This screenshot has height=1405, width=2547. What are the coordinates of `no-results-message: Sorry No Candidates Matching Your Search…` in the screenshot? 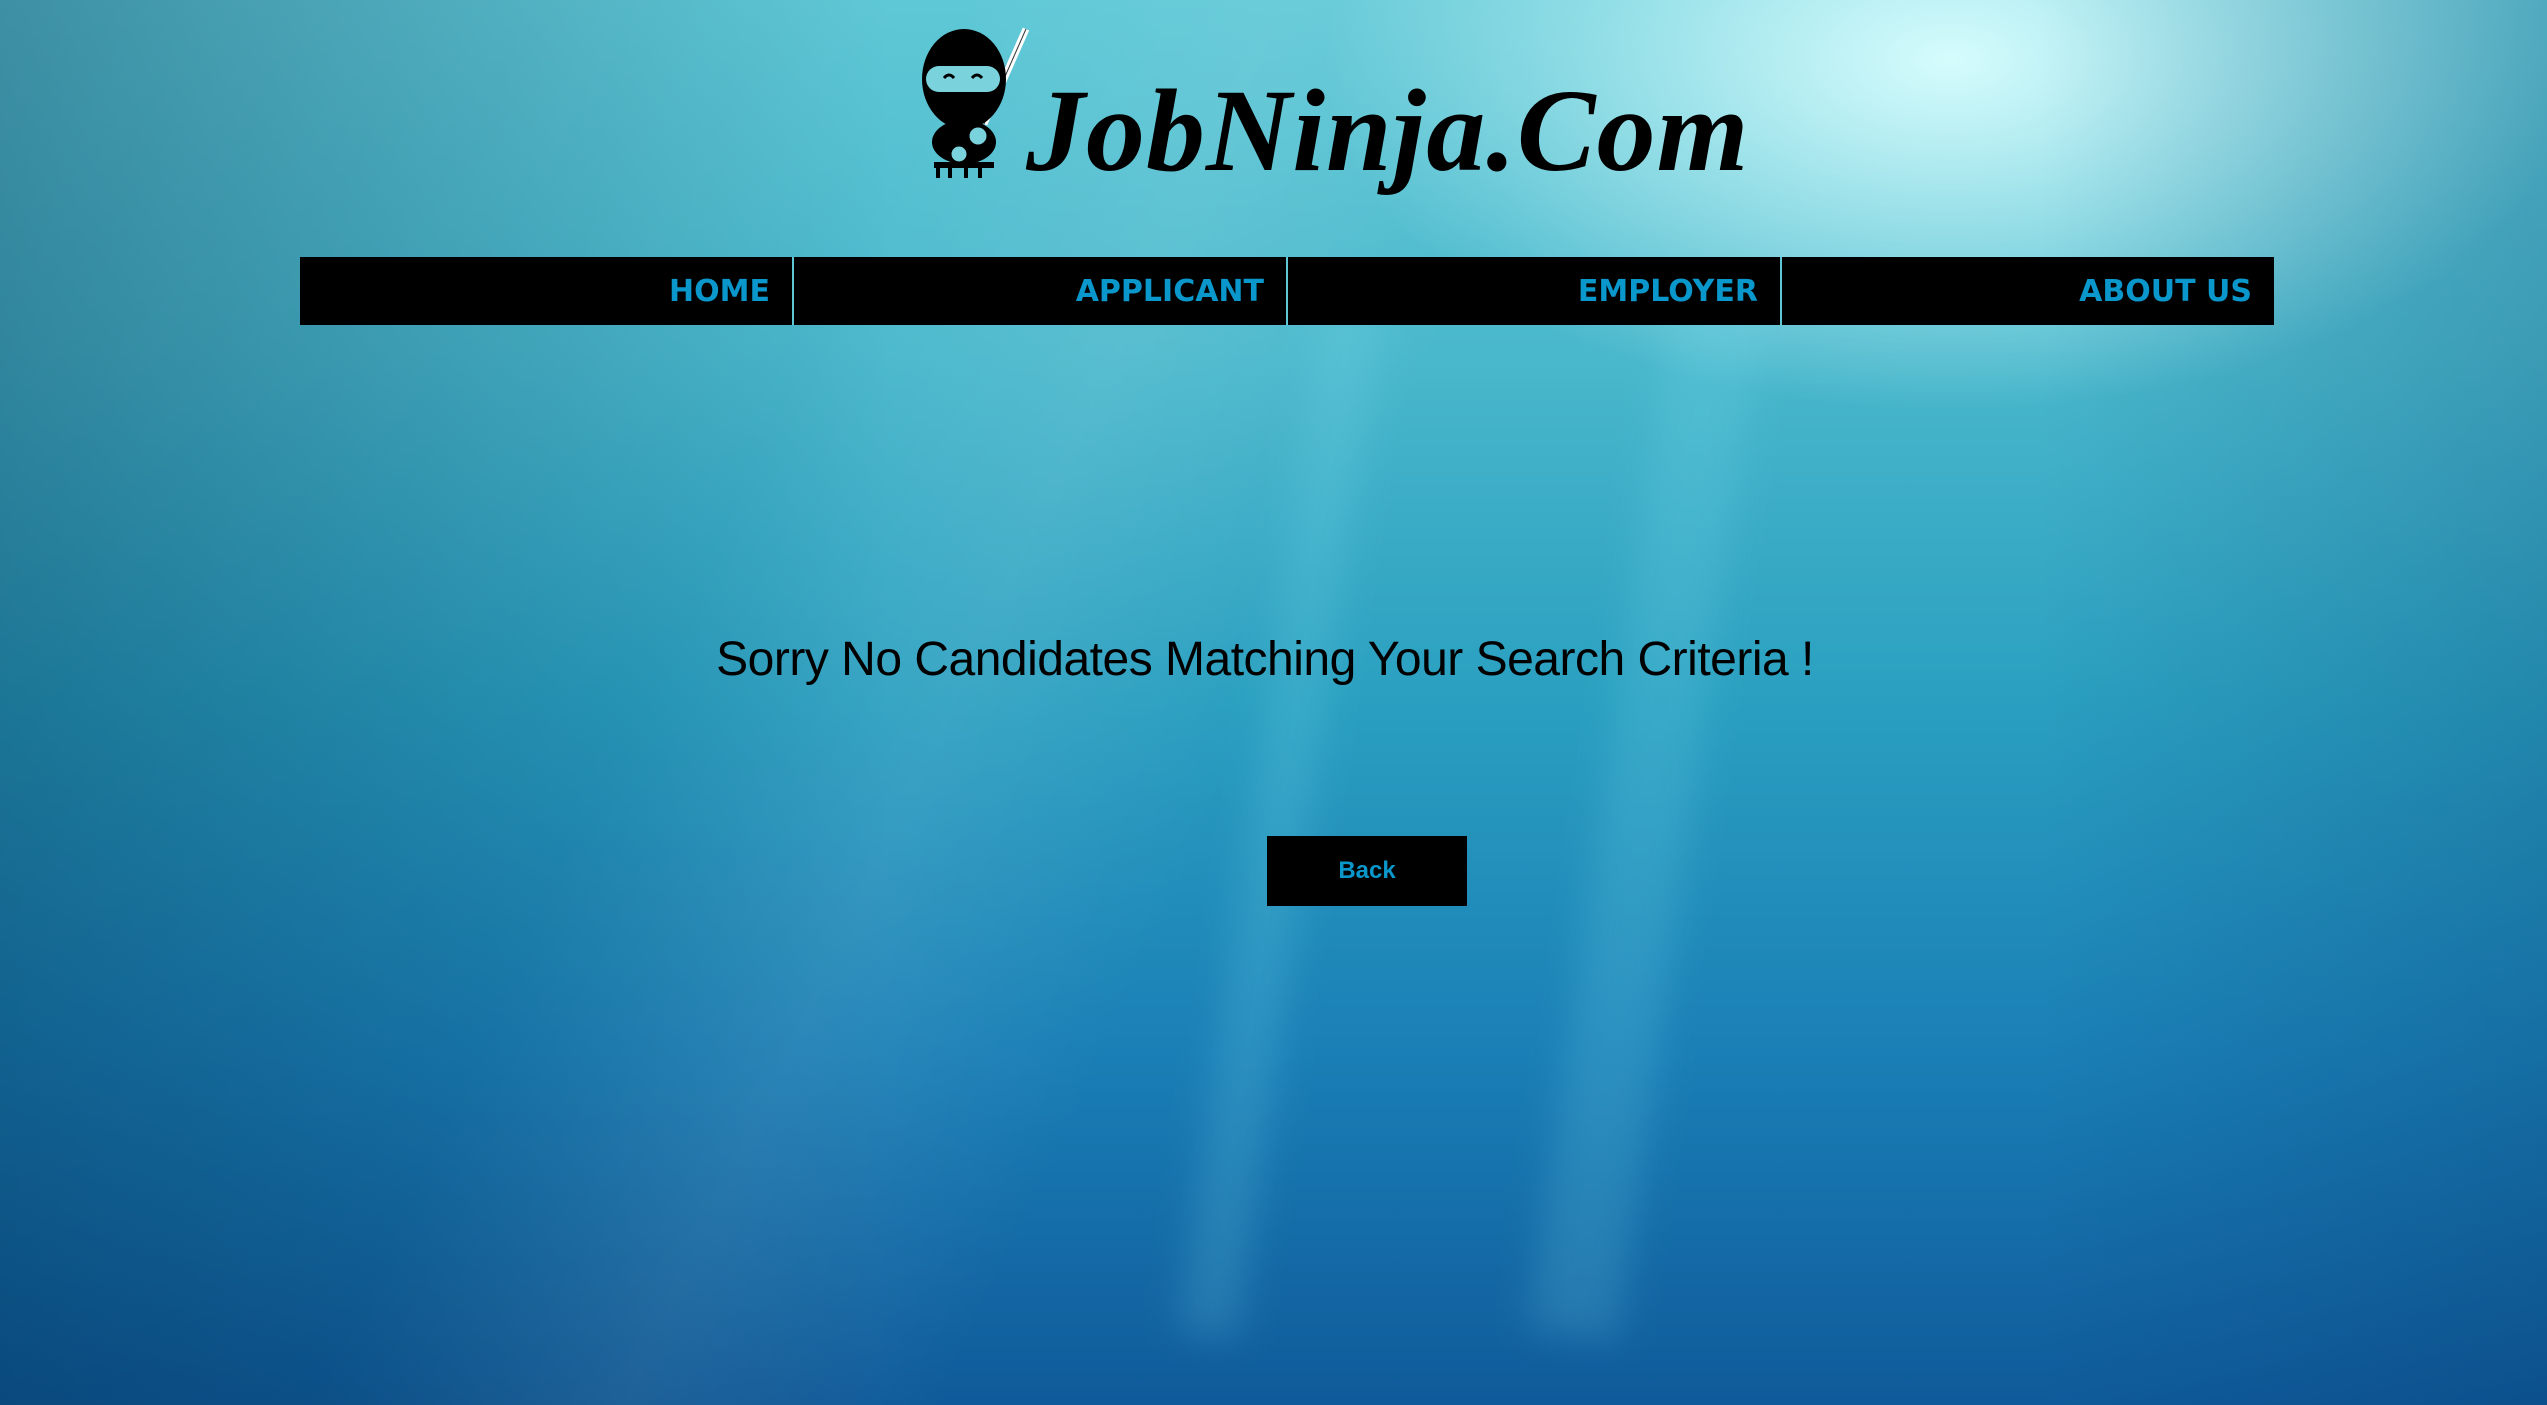 It's located at (1265, 659).